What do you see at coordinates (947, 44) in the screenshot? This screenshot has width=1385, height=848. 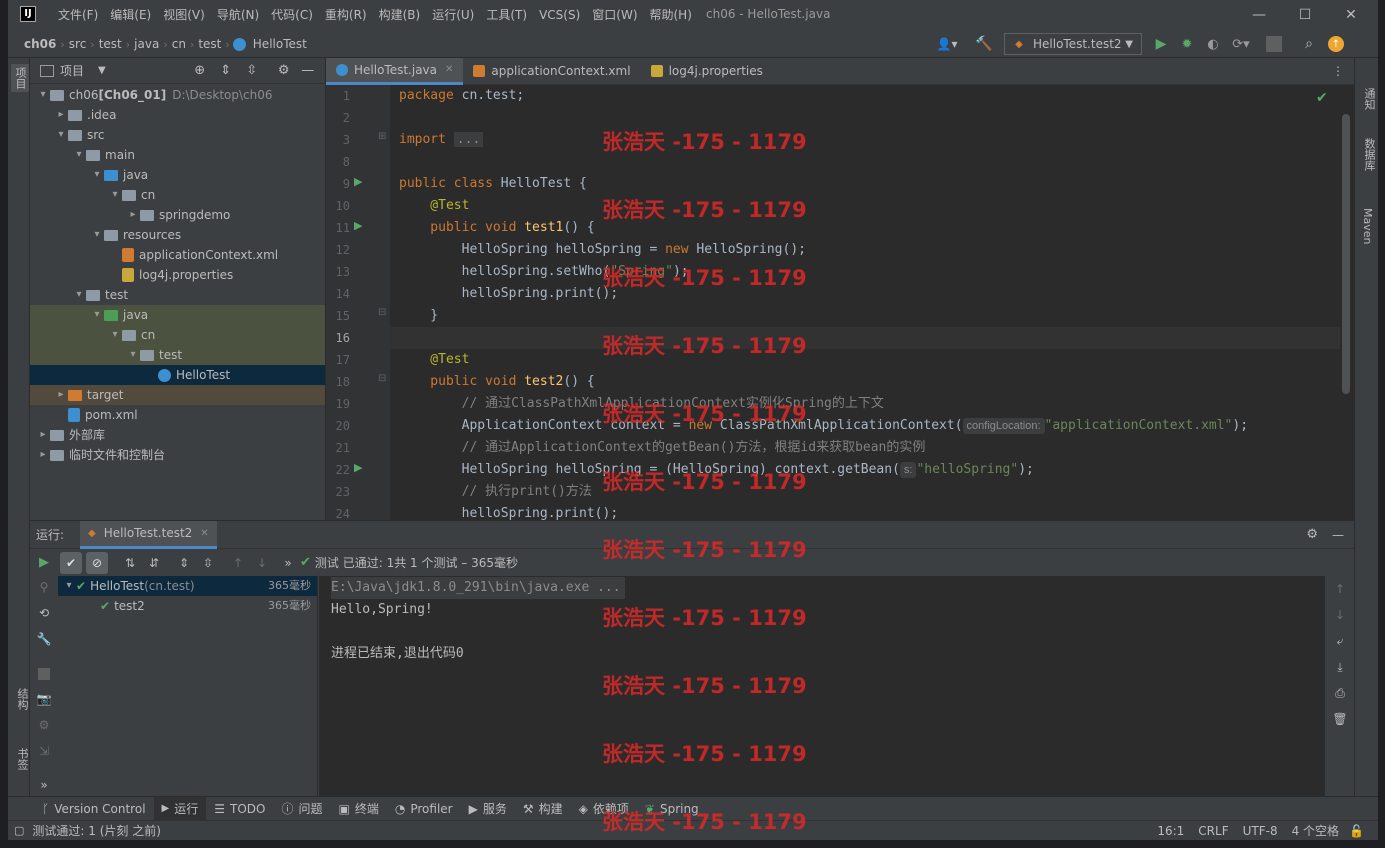 I see `user-icon: 👤▾` at bounding box center [947, 44].